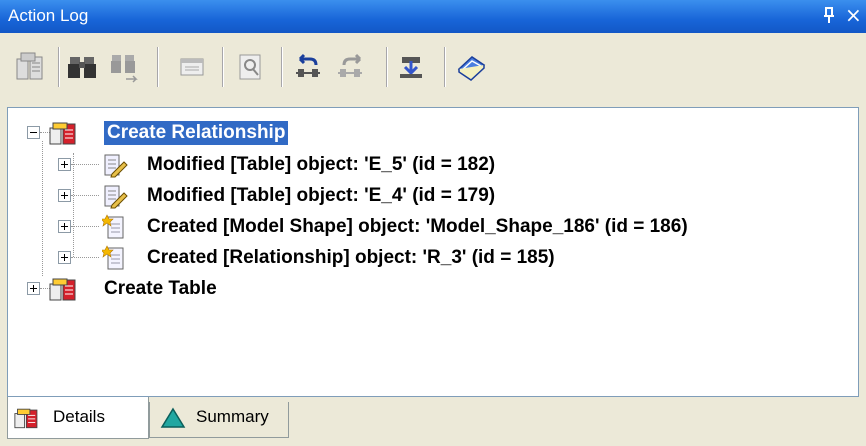 This screenshot has height=446, width=866. What do you see at coordinates (251, 67) in the screenshot?
I see `page-magnify-icon` at bounding box center [251, 67].